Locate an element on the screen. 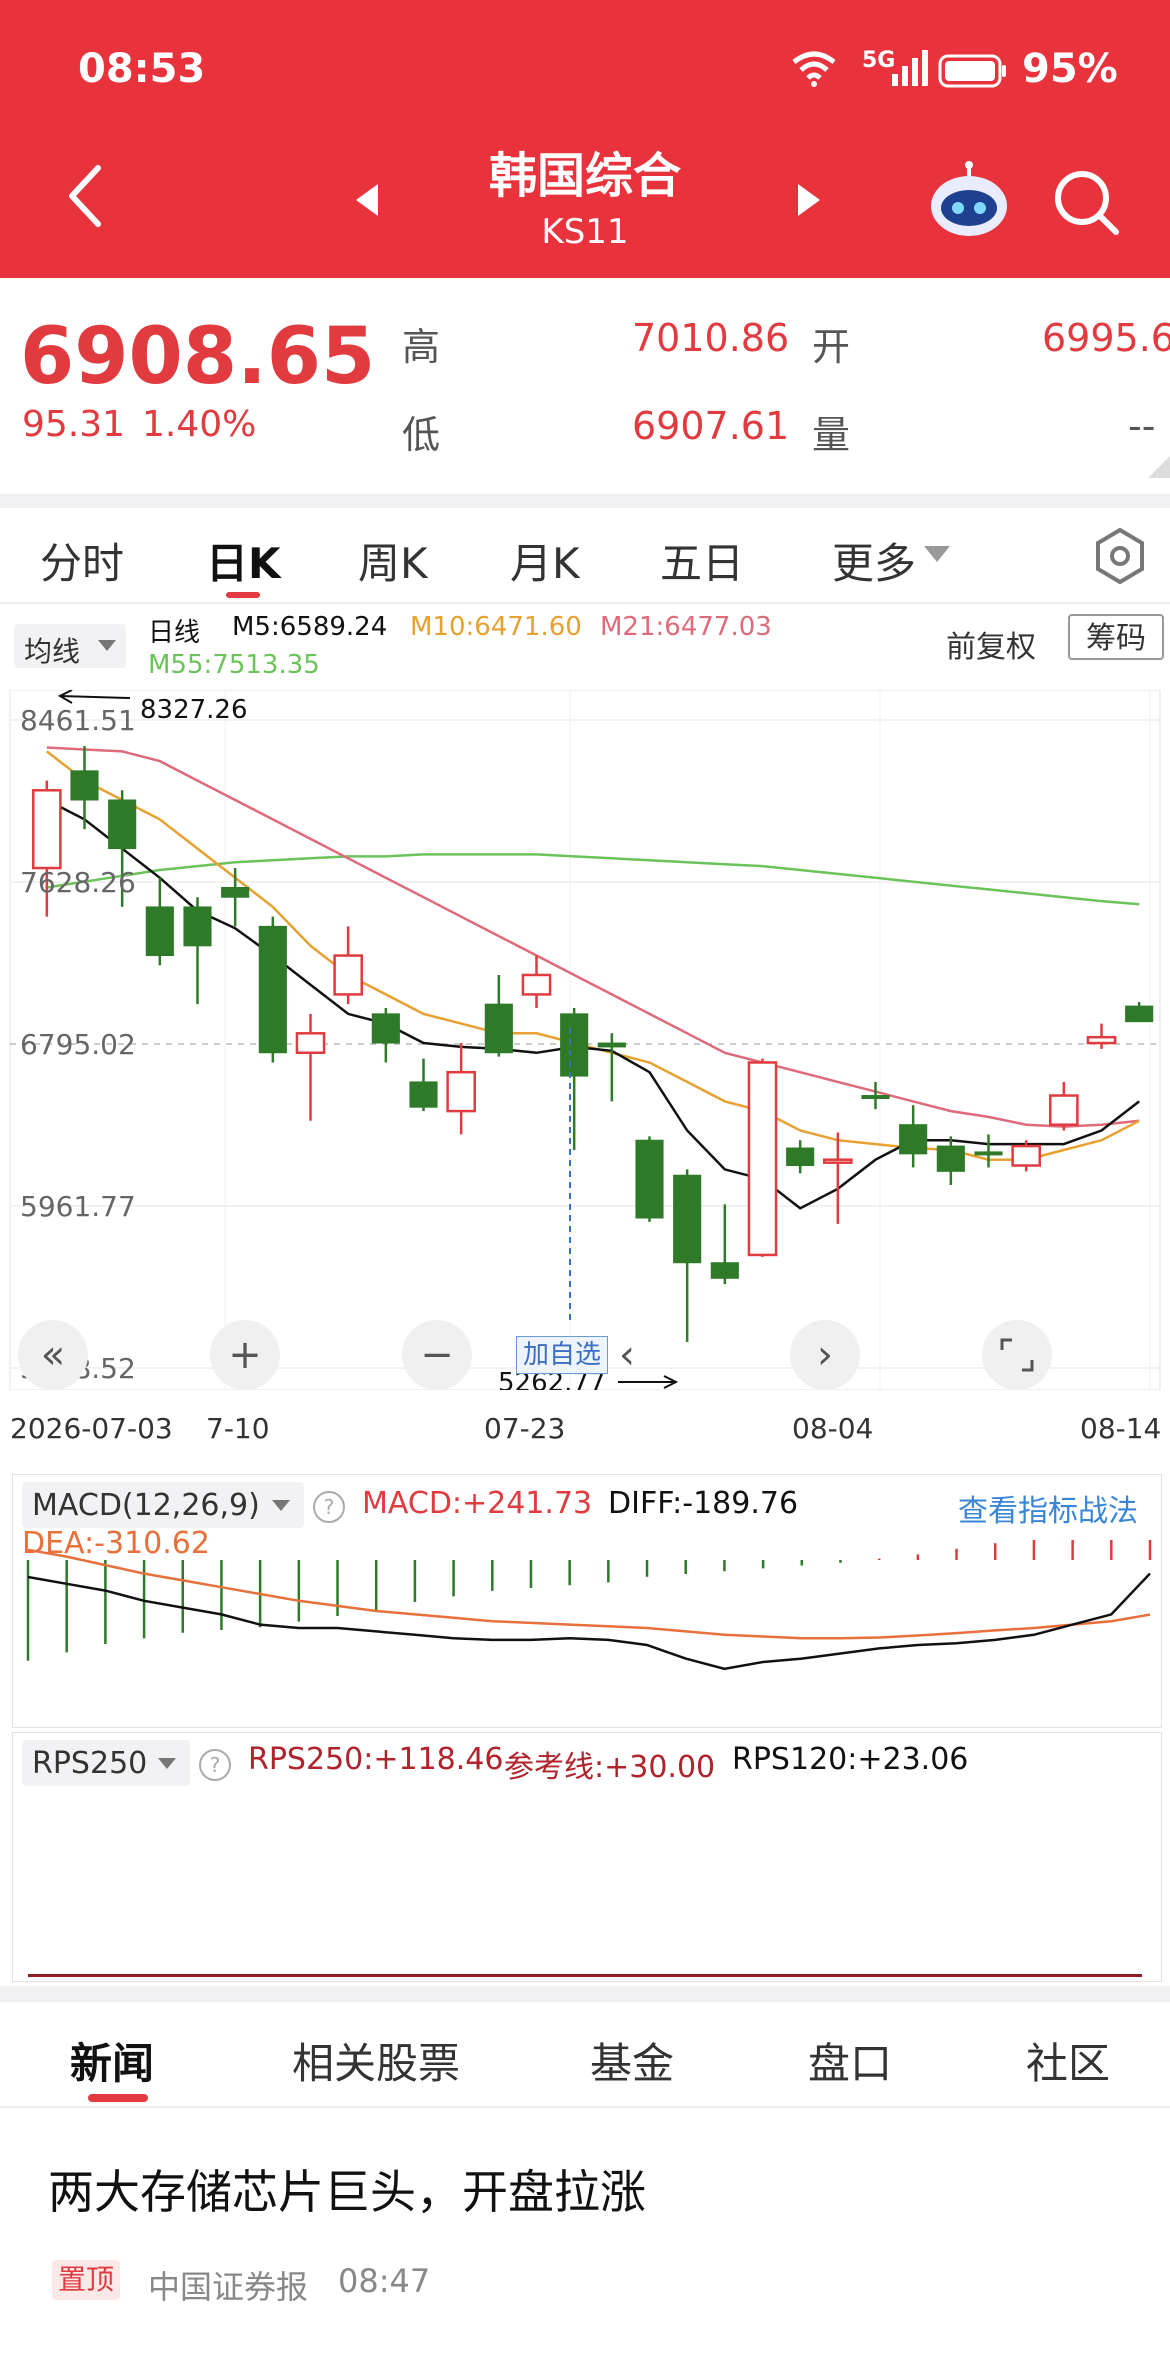 The height and width of the screenshot is (2360, 1170). tab-five-day: 五日 is located at coordinates (702, 560).